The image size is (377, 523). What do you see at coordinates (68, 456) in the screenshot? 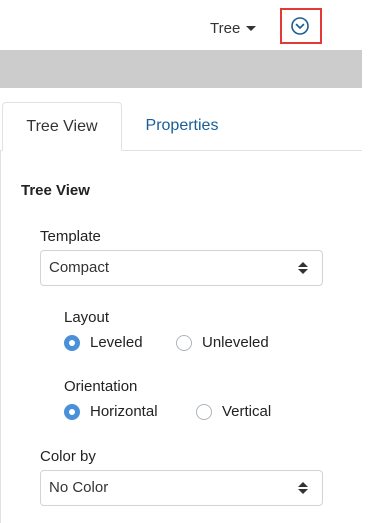
I see `color-by-label: Color by` at bounding box center [68, 456].